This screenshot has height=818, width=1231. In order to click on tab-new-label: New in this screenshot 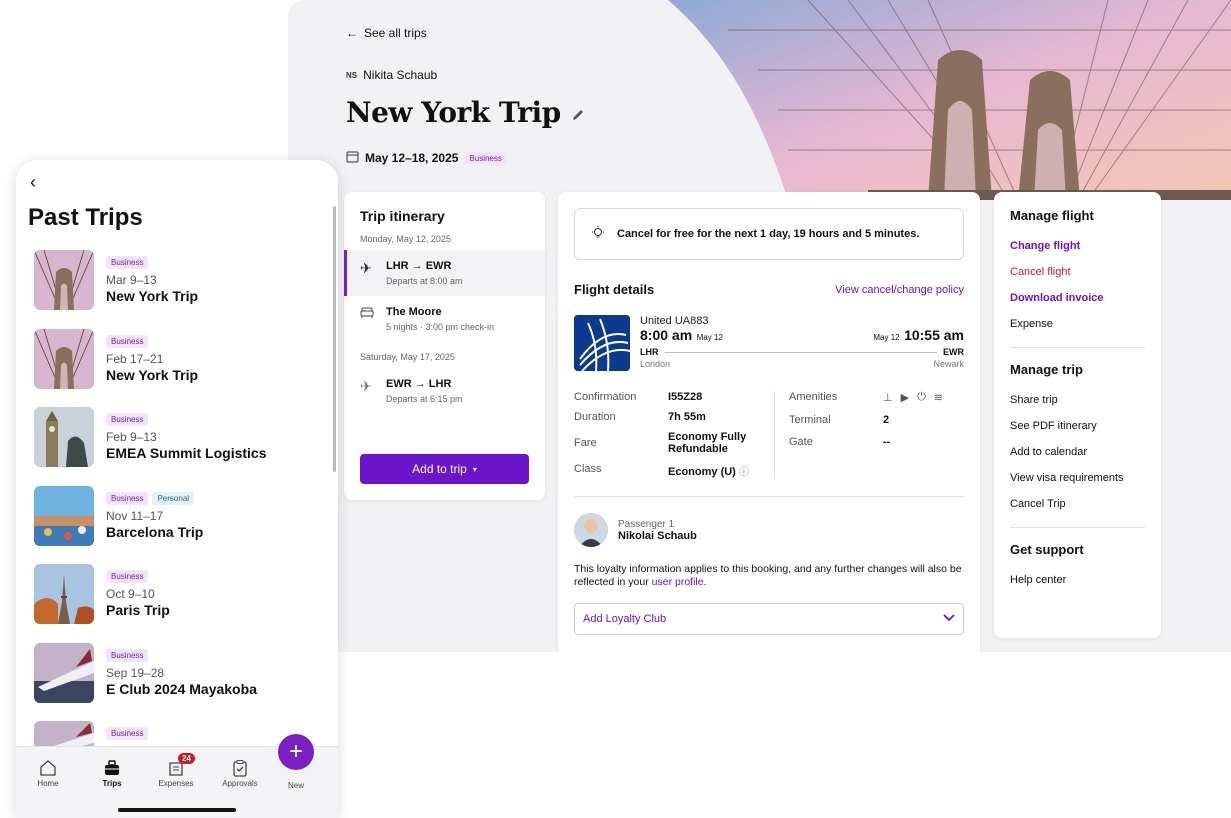, I will do `click(295, 785)`.